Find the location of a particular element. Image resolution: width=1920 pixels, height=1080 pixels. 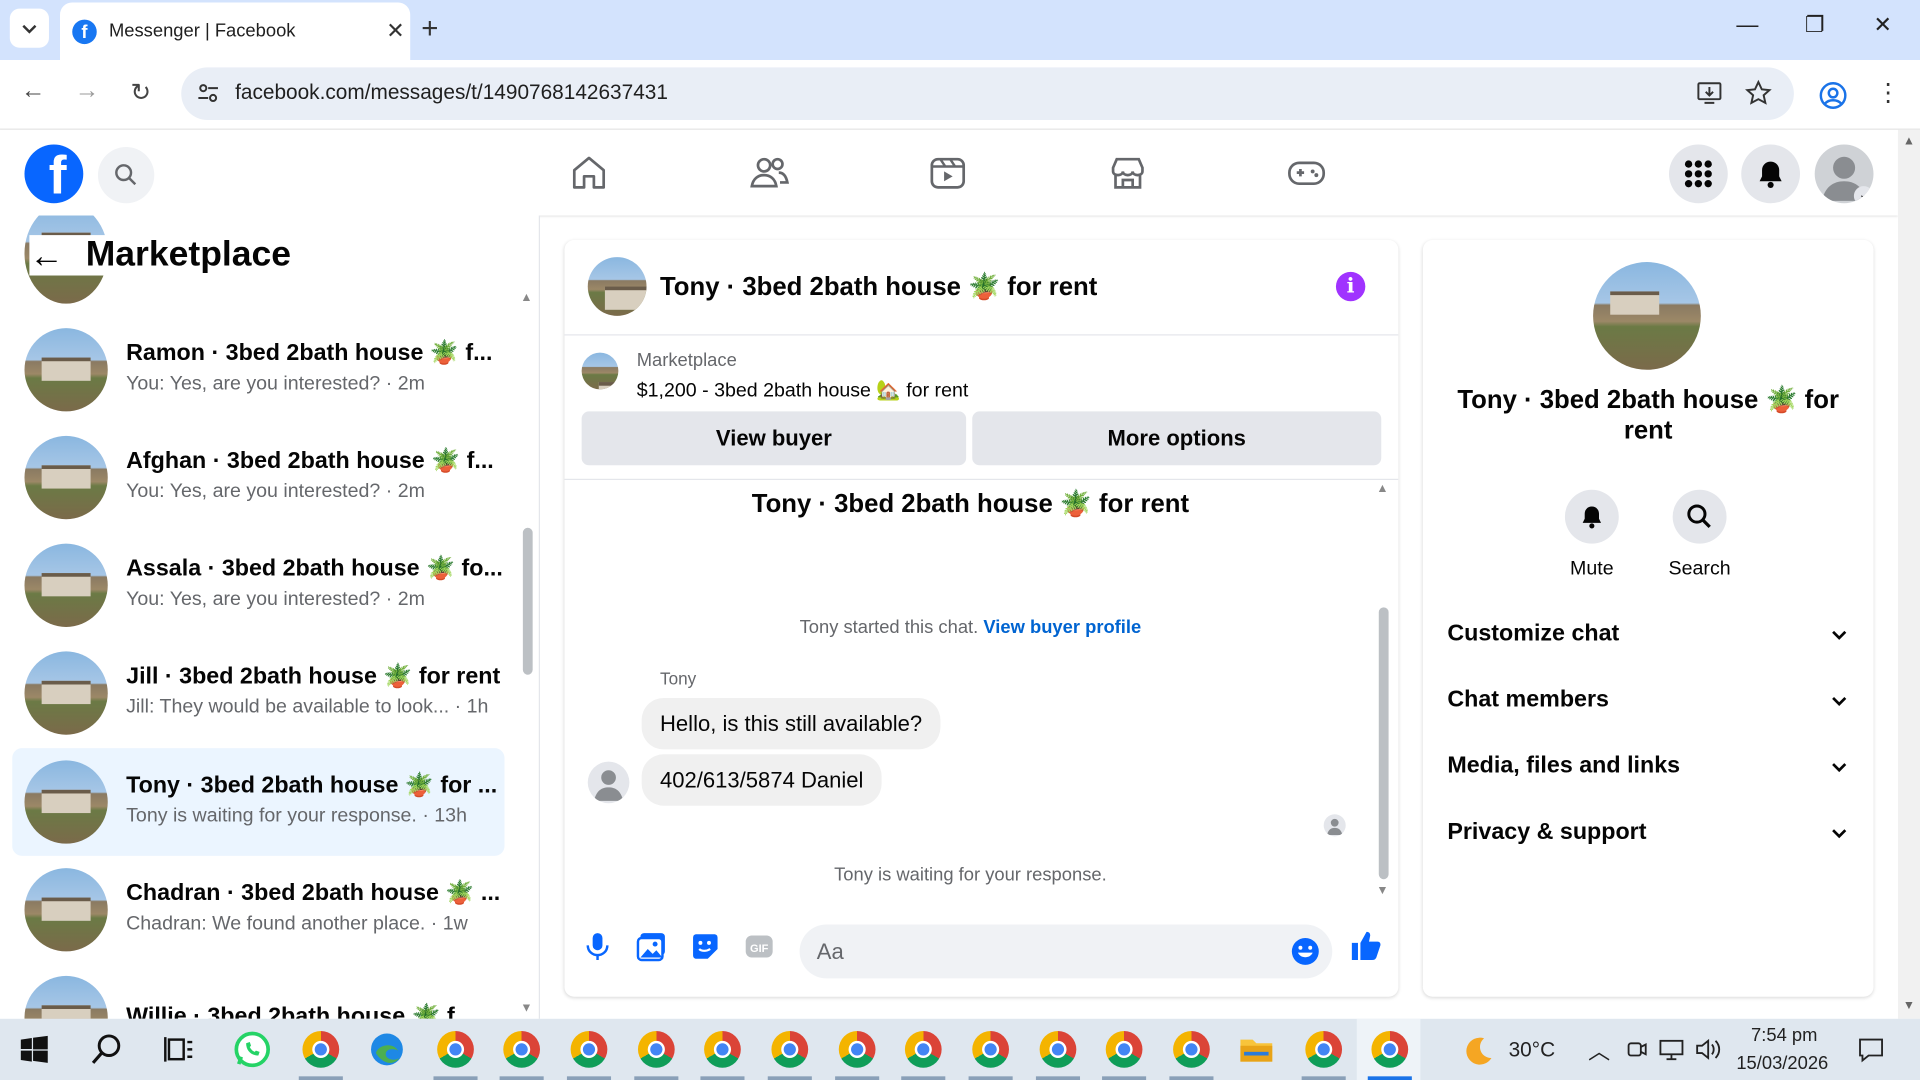

minimize-icon: — is located at coordinates (1747, 25).